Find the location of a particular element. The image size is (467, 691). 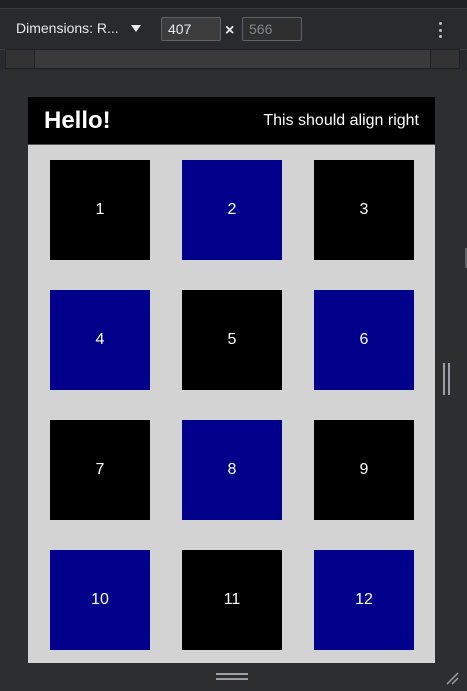

times-icon: × is located at coordinates (230, 30).